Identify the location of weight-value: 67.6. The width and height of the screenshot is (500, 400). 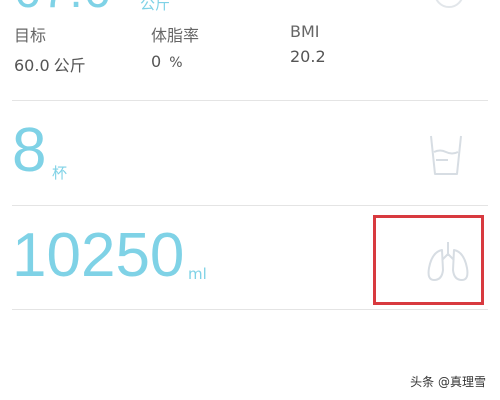
(62, 9).